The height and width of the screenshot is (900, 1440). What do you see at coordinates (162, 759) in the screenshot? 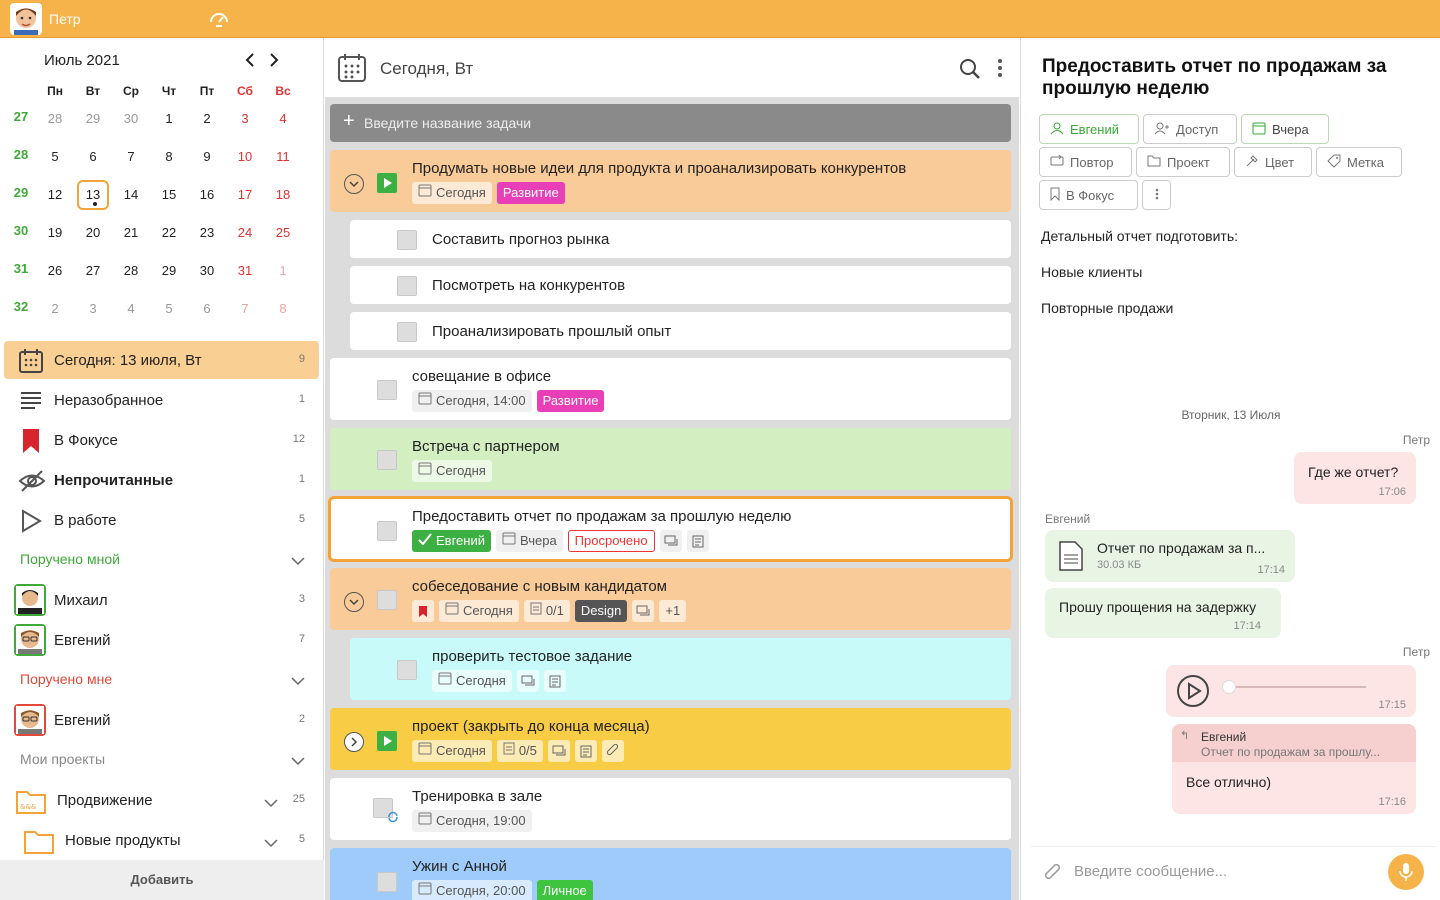
I see `section-my-projects: Мои проекты` at bounding box center [162, 759].